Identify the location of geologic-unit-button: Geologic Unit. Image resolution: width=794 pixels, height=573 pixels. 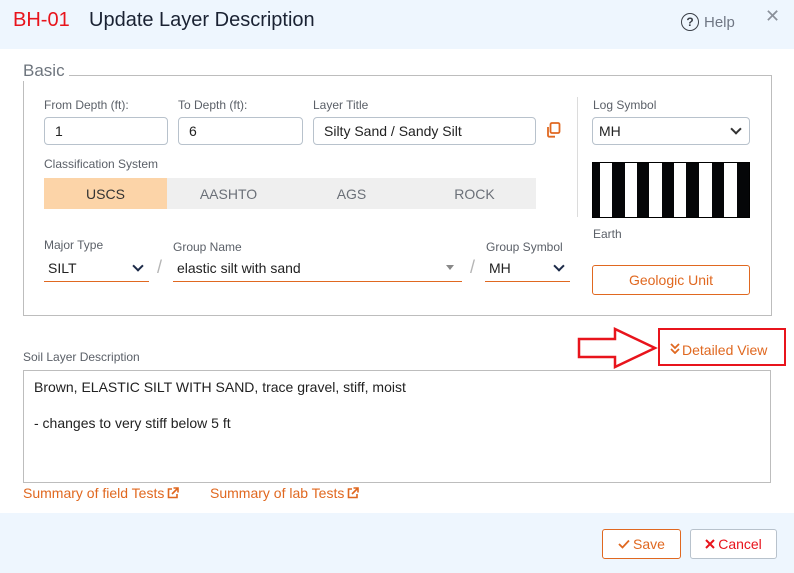
(671, 280).